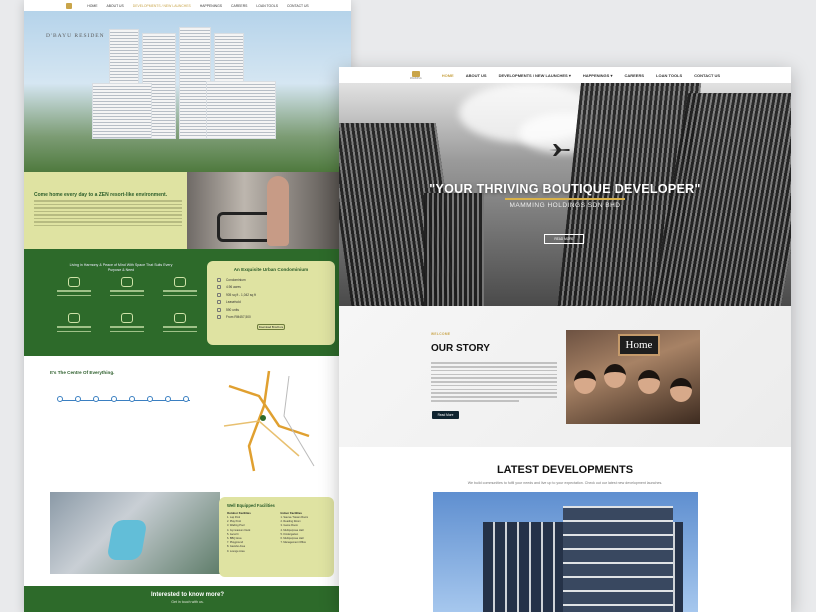  What do you see at coordinates (219, 317) in the screenshot?
I see `price-icon` at bounding box center [219, 317].